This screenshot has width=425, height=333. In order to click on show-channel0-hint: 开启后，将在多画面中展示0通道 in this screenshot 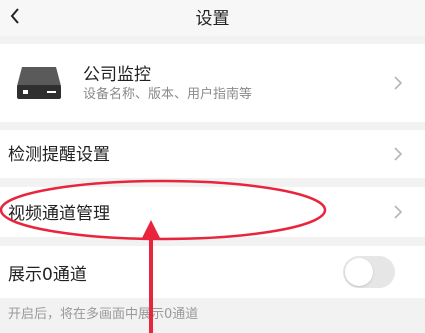, I will do `click(103, 314)`.